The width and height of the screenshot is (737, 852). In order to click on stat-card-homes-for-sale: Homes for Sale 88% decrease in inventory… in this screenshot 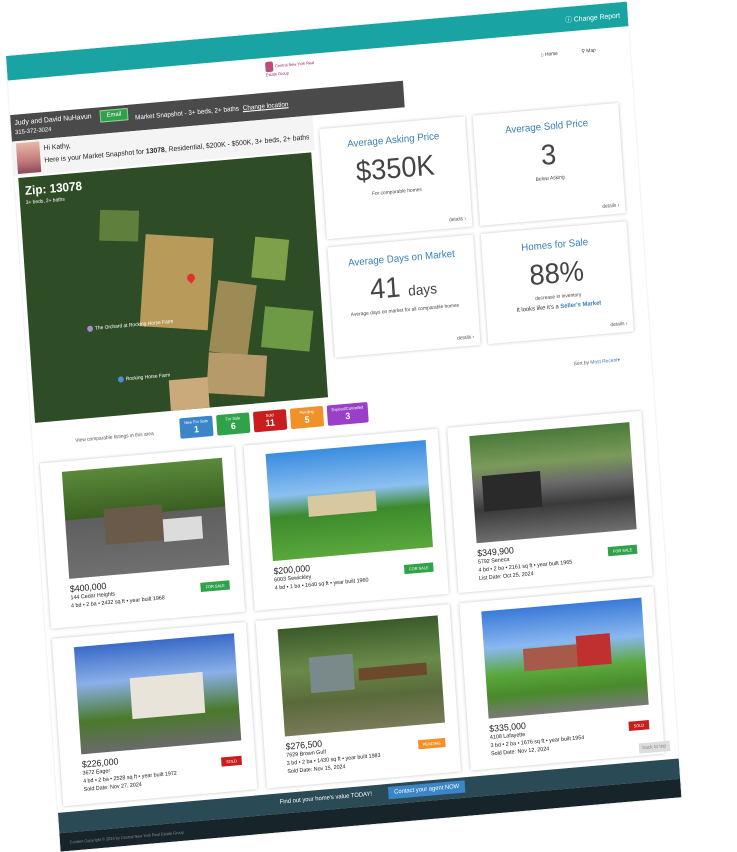, I will do `click(557, 283)`.